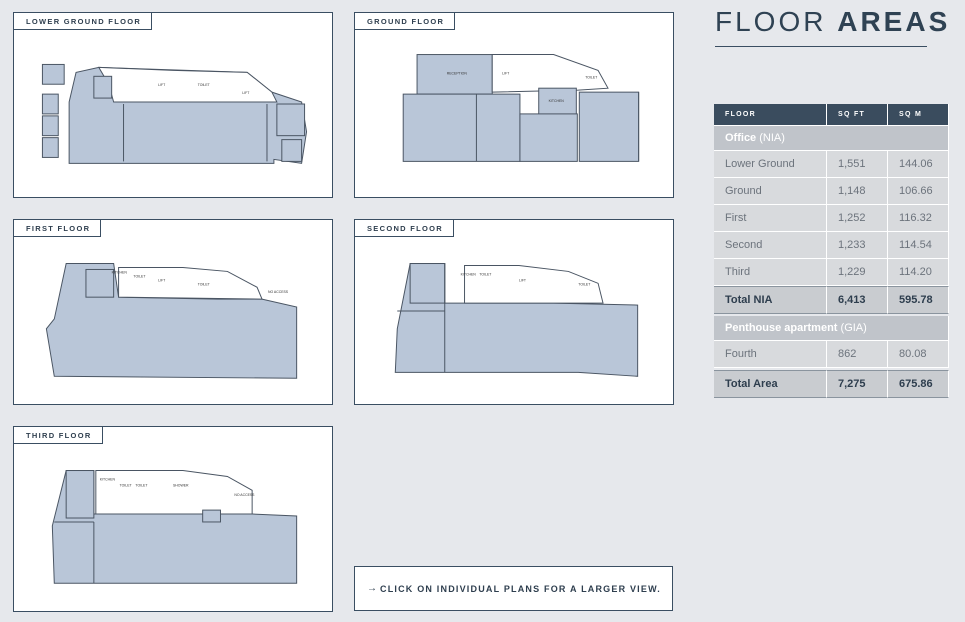 The width and height of the screenshot is (965, 622). I want to click on row-sqm: 116.32, so click(918, 218).